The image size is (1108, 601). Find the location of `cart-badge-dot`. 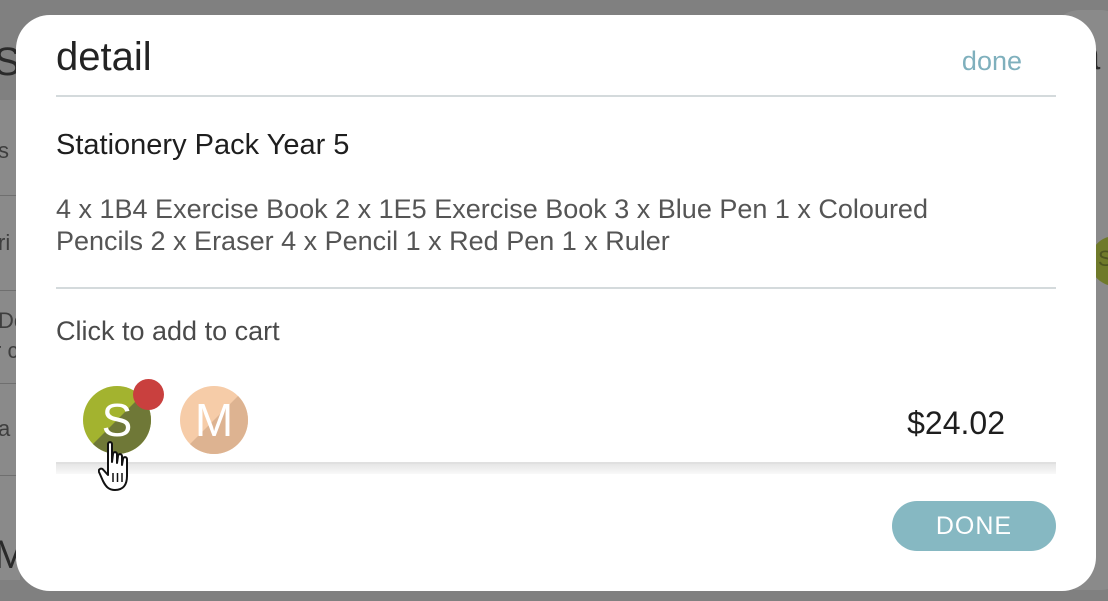

cart-badge-dot is located at coordinates (148, 394).